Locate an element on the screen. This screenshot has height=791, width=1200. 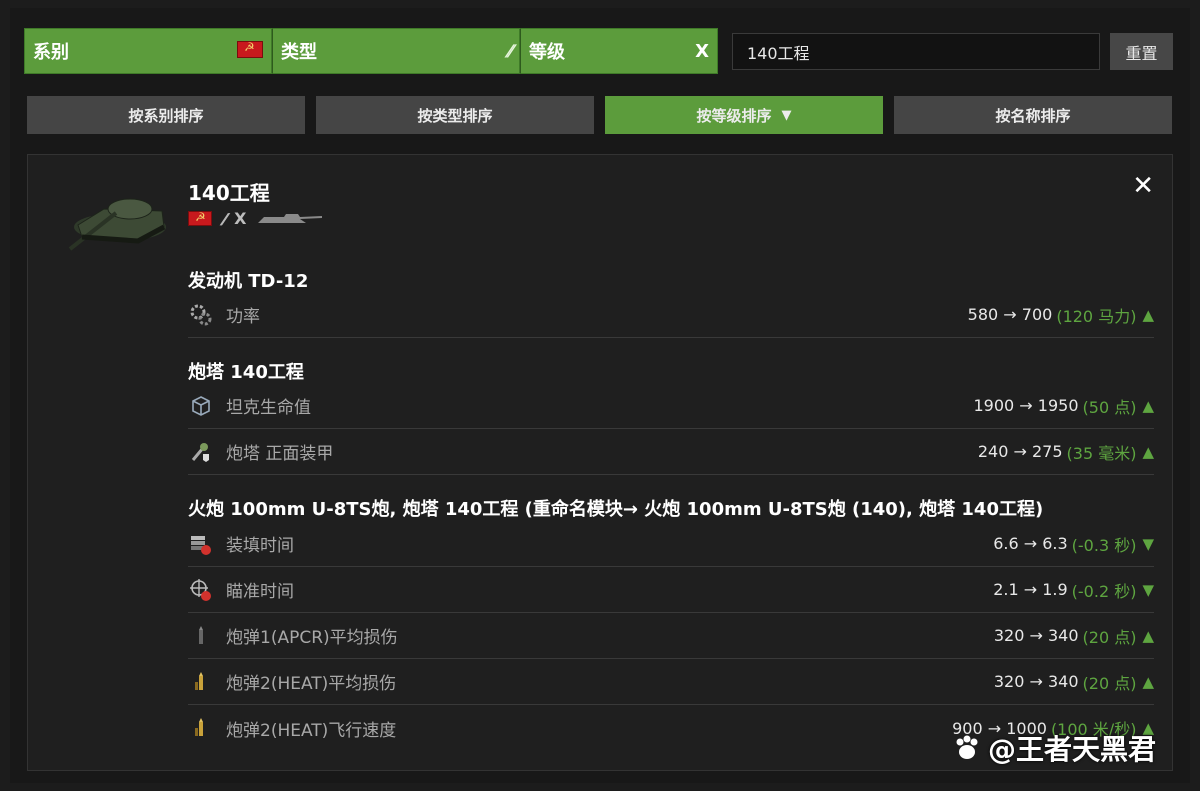
stat-diff: (50 点) is located at coordinates (1109, 407).